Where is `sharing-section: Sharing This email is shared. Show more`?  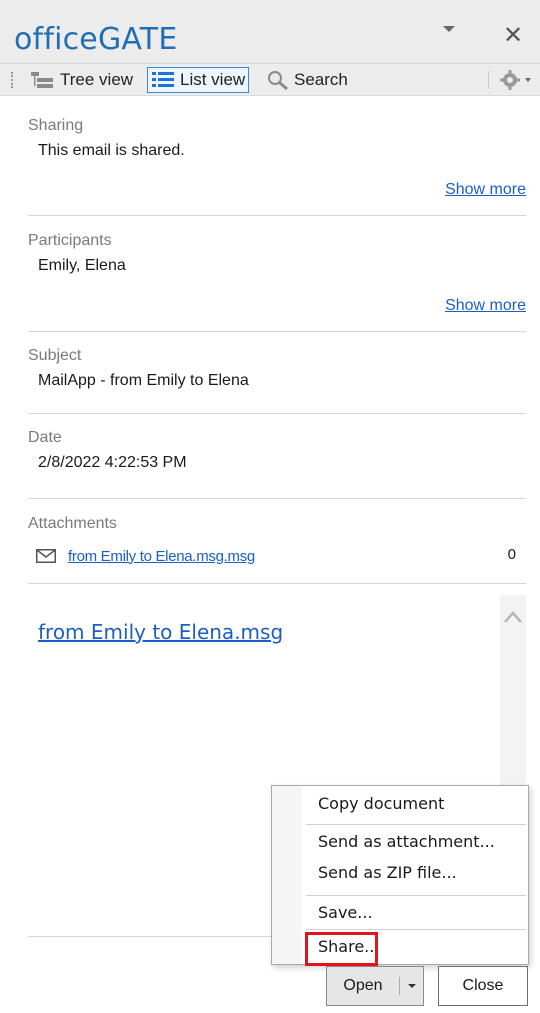 sharing-section: Sharing This email is shared. Show more is located at coordinates (277, 157).